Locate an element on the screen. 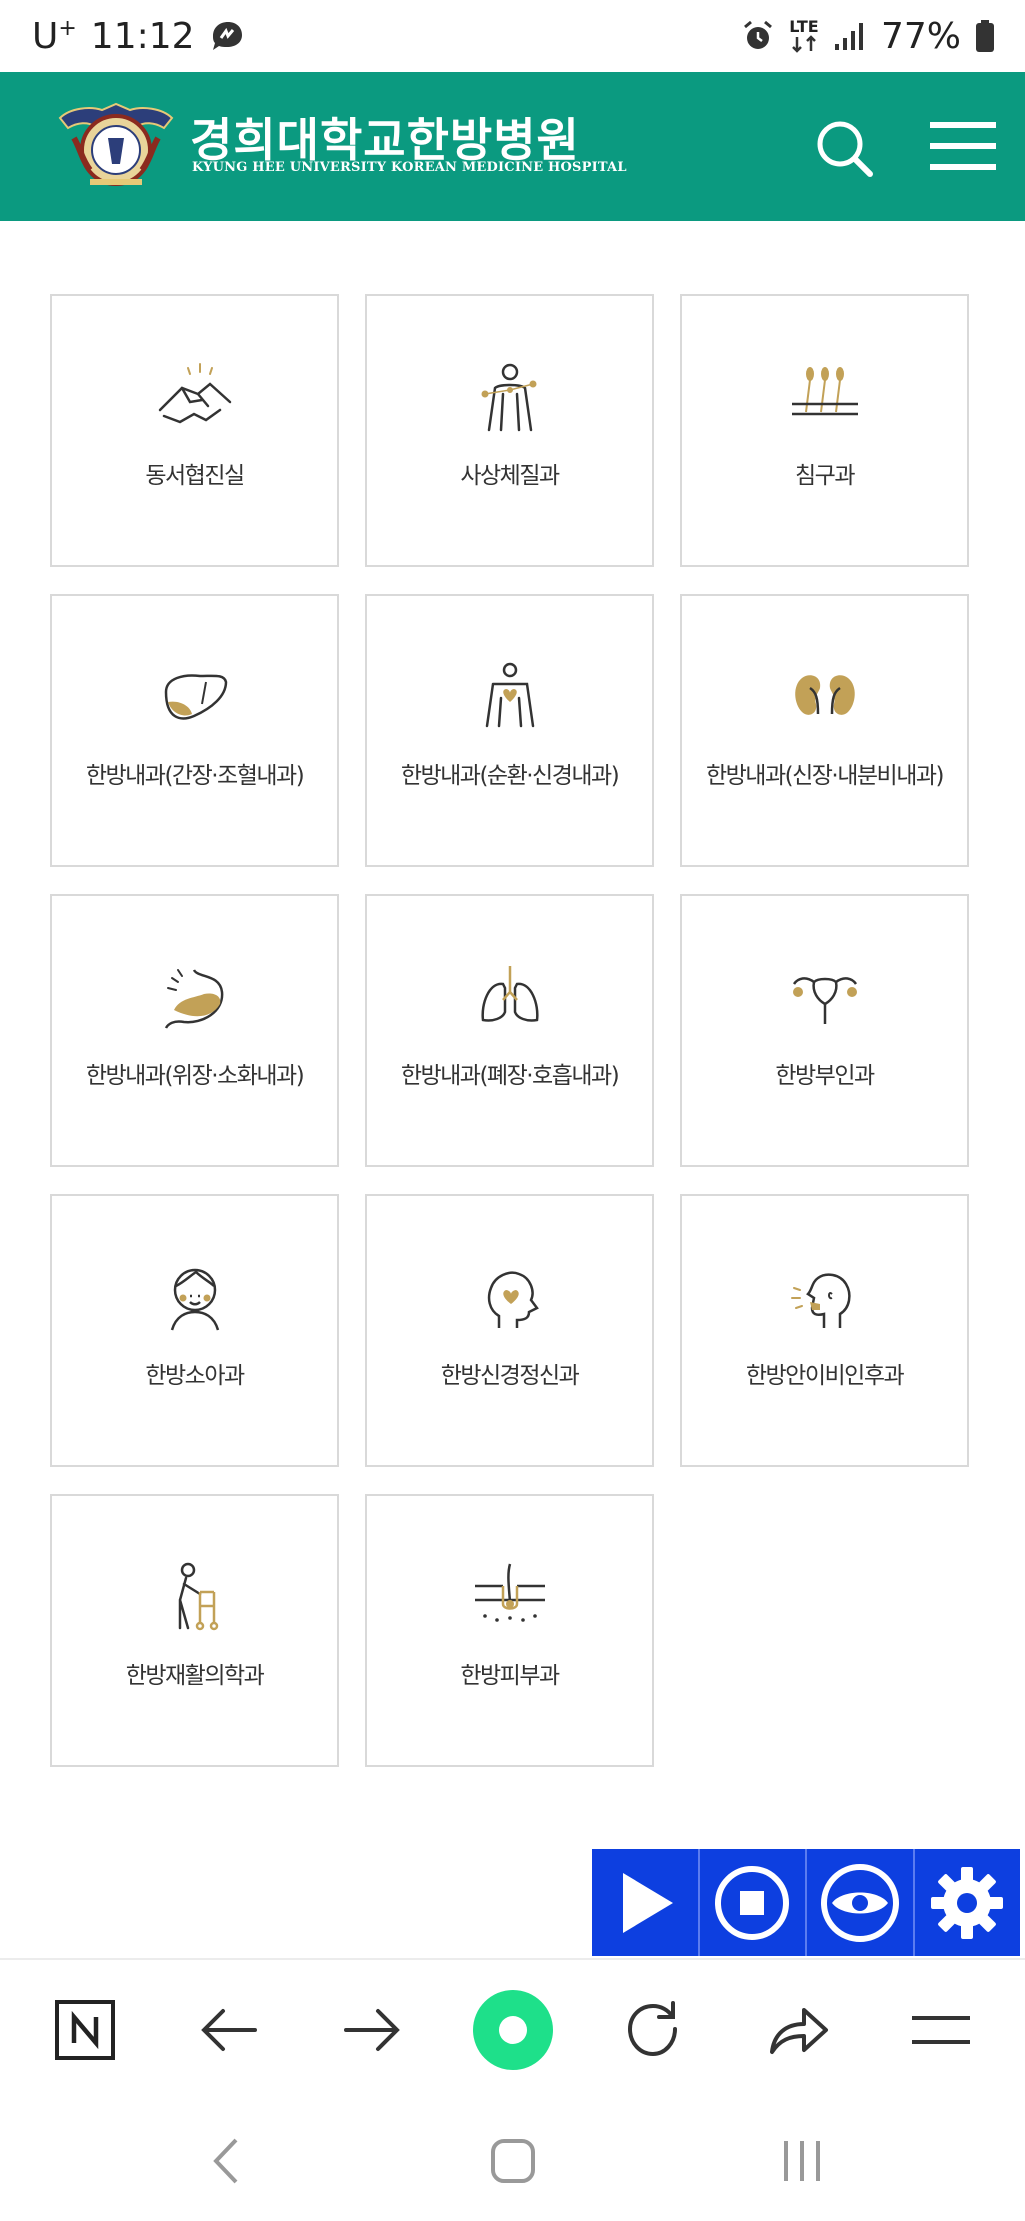  department-card: 한방부인과 is located at coordinates (824, 1030).